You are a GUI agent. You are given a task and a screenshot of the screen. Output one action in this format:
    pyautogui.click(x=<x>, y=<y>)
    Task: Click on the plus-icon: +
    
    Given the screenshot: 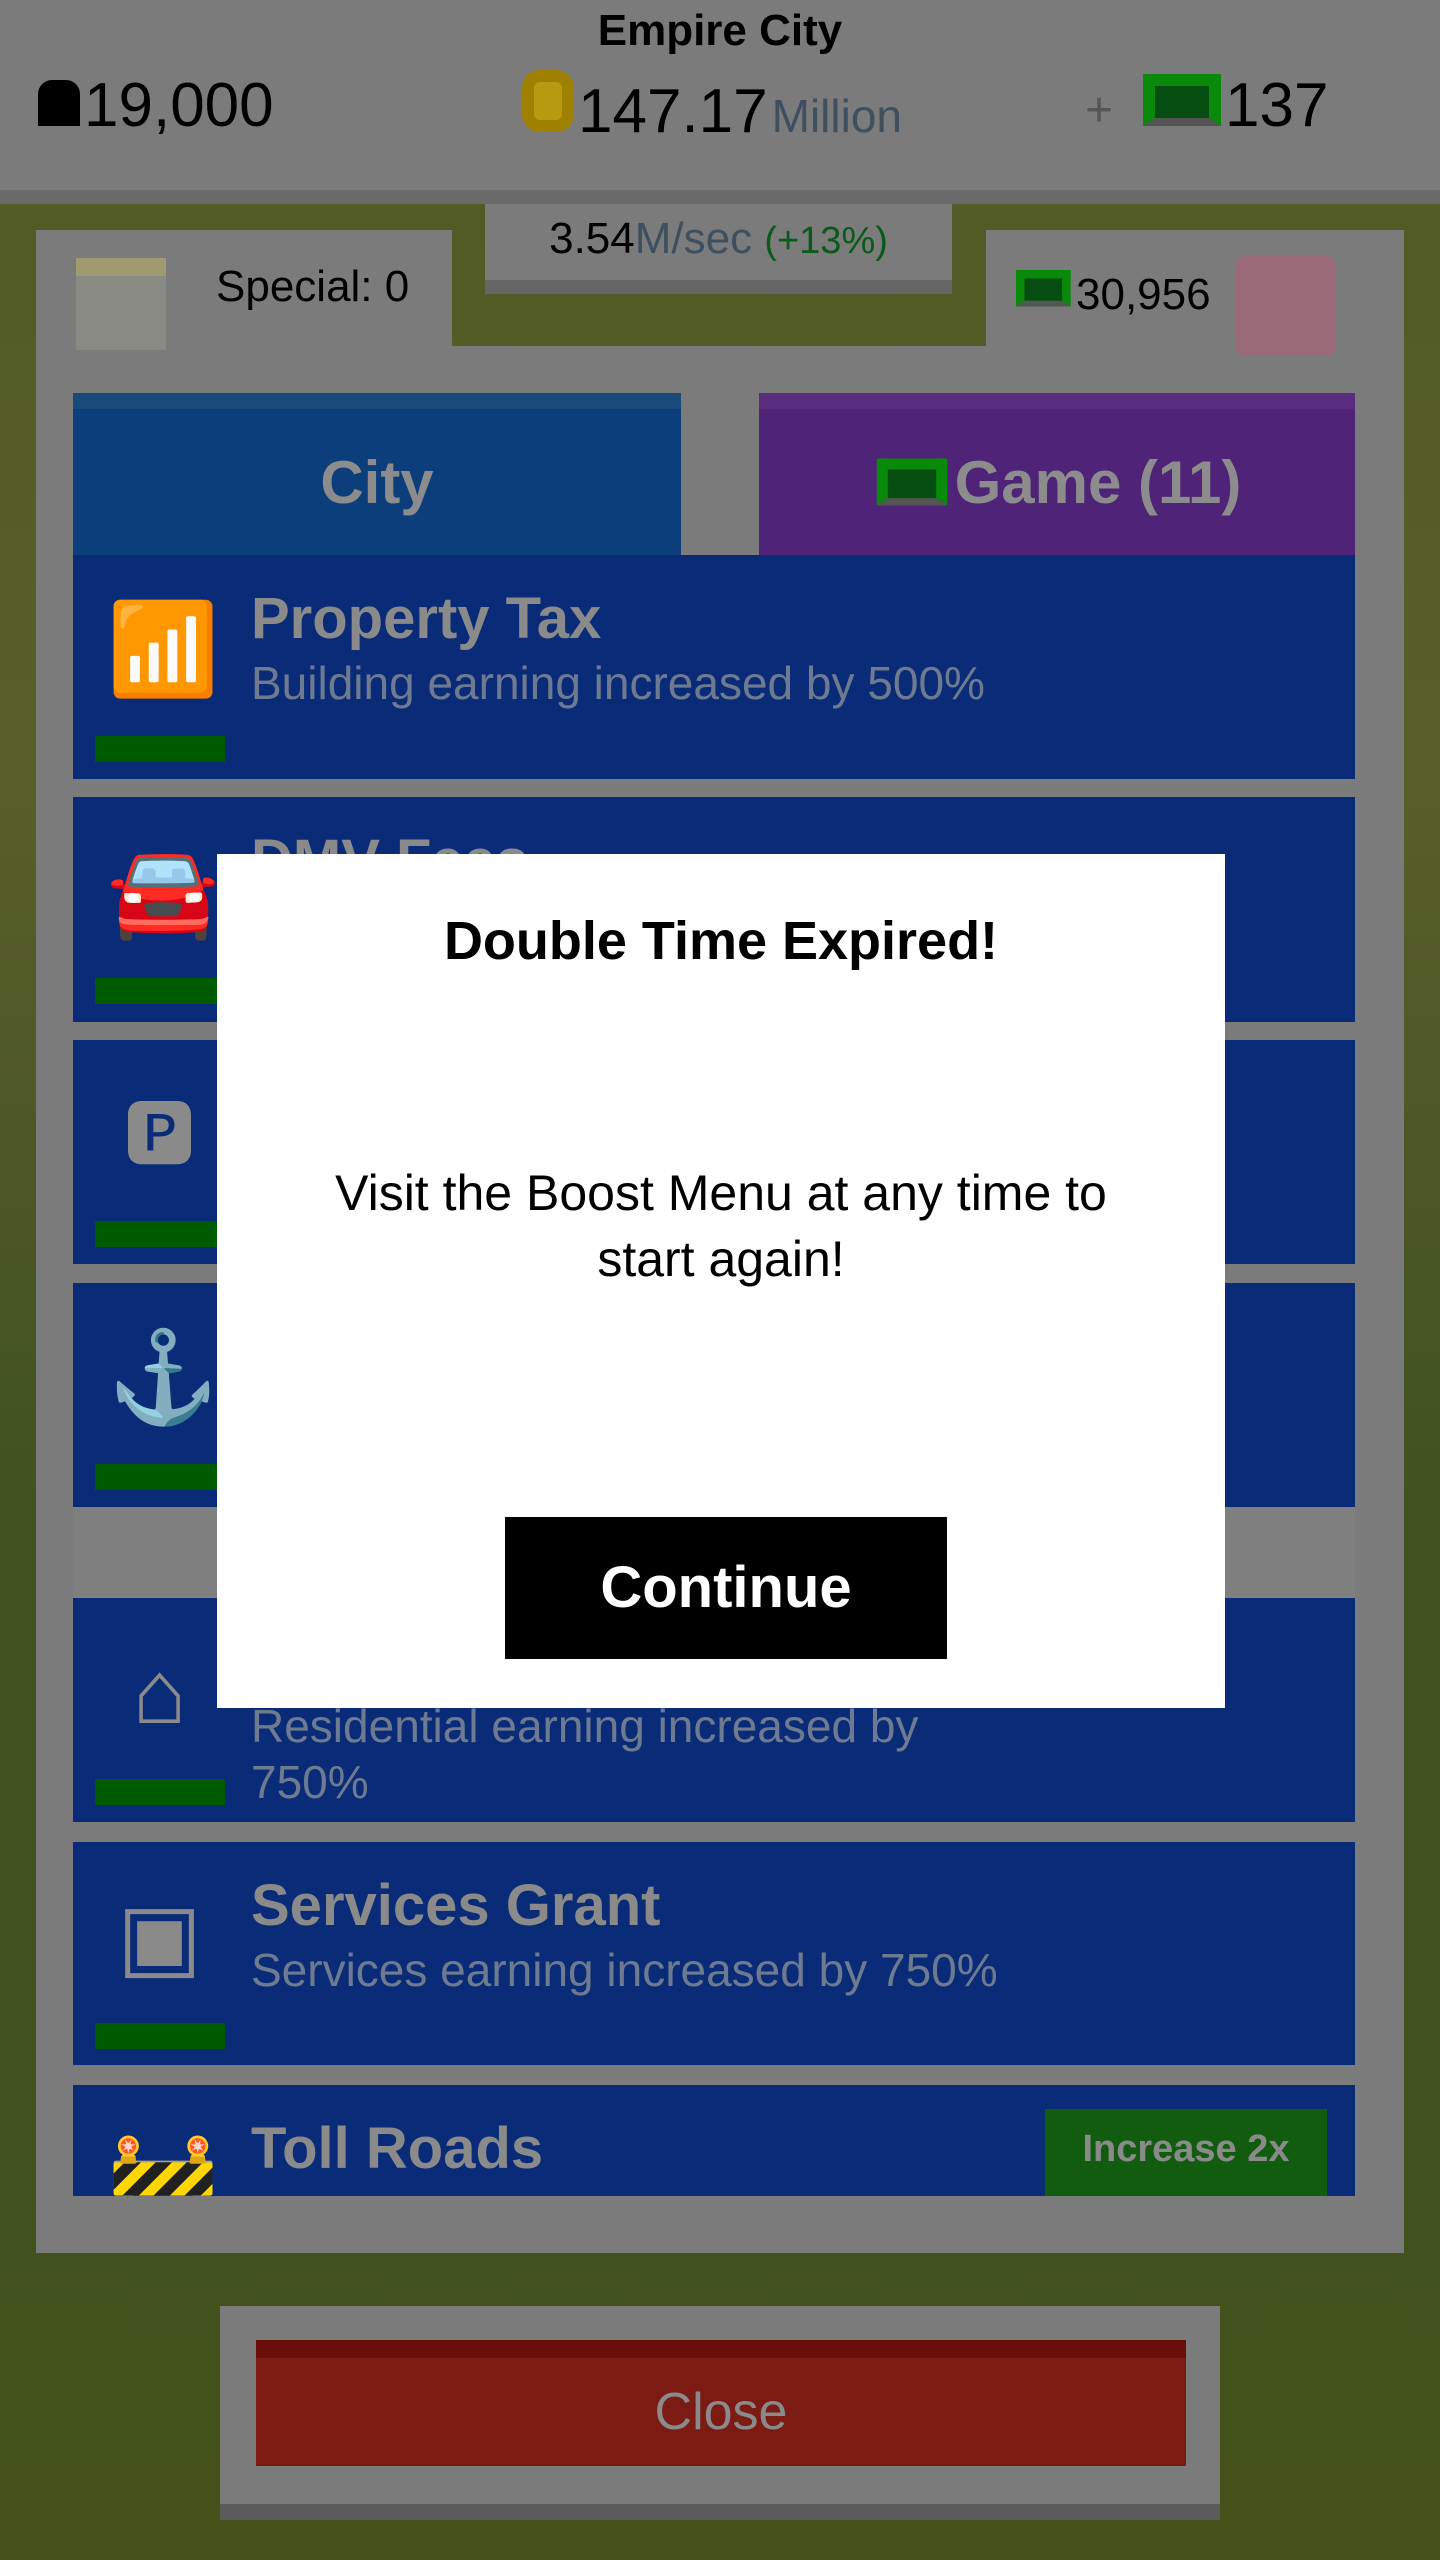 What is the action you would take?
    pyautogui.click(x=1099, y=110)
    